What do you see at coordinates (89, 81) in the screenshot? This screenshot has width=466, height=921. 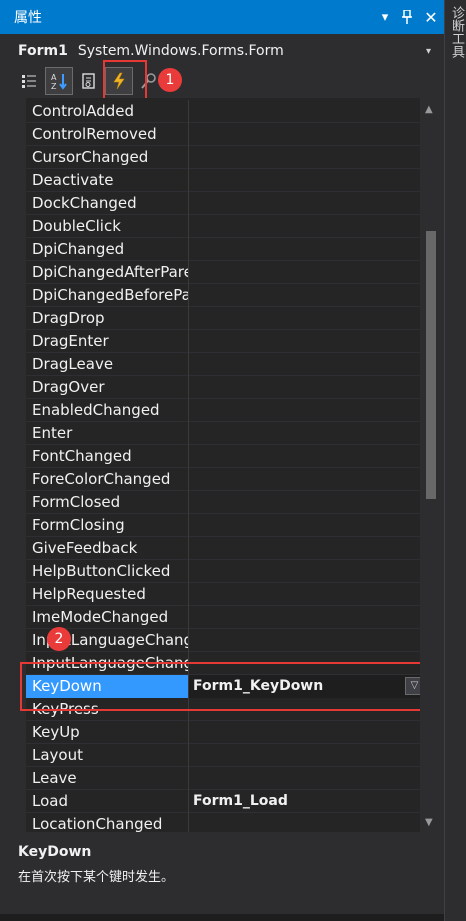 I see `properties-icon` at bounding box center [89, 81].